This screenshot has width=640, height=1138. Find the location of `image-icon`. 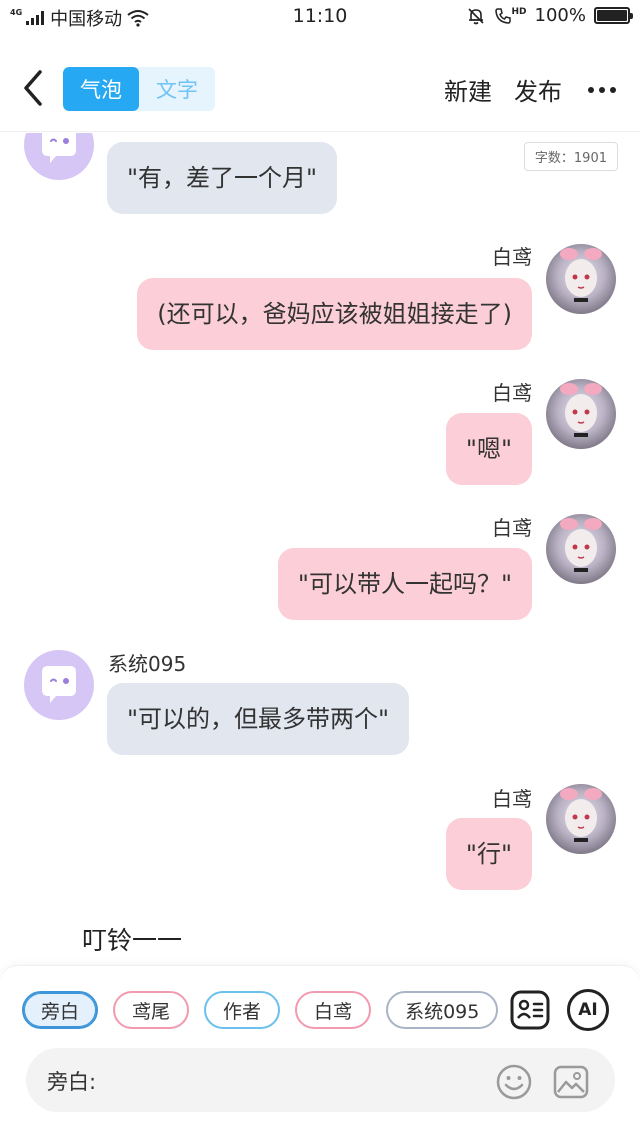

image-icon is located at coordinates (571, 1082).